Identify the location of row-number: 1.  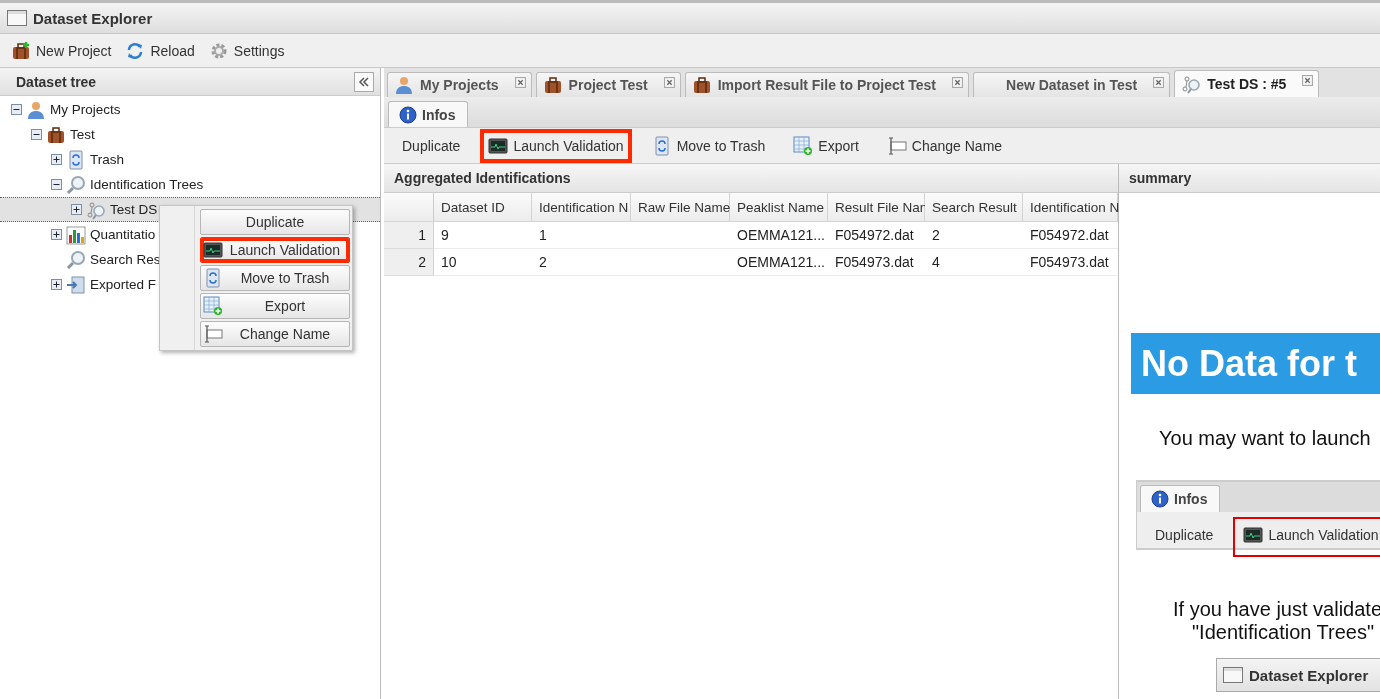
(409, 235).